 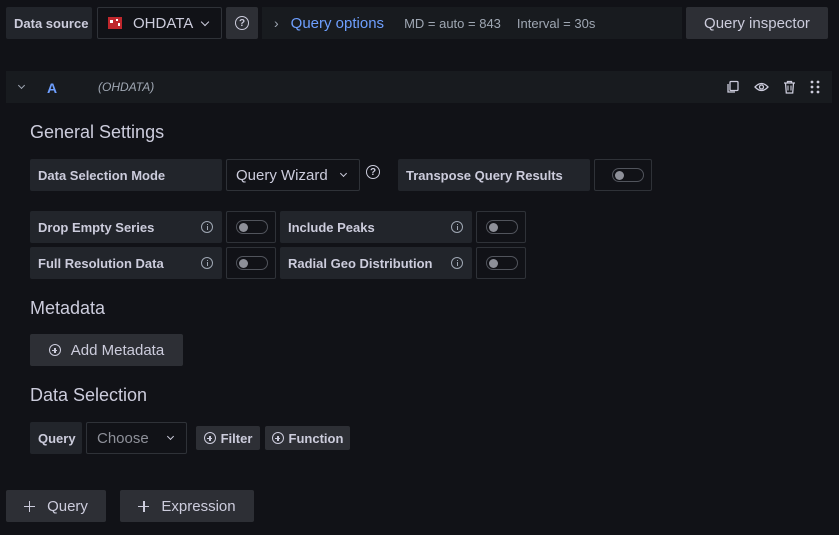 What do you see at coordinates (126, 227) in the screenshot?
I see `drop-empty-series-label: Drop Empty Series` at bounding box center [126, 227].